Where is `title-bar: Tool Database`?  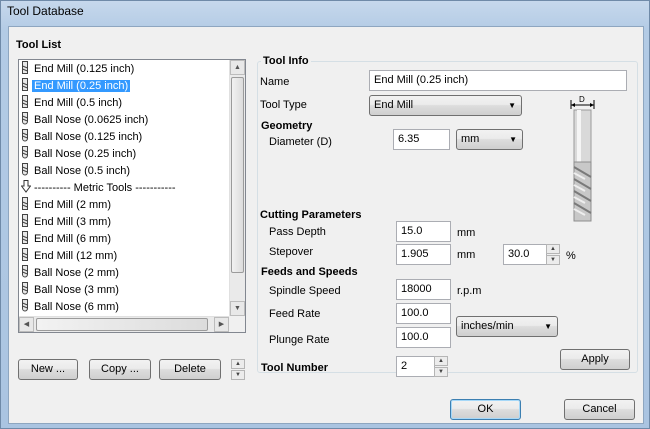 title-bar: Tool Database is located at coordinates (325, 13).